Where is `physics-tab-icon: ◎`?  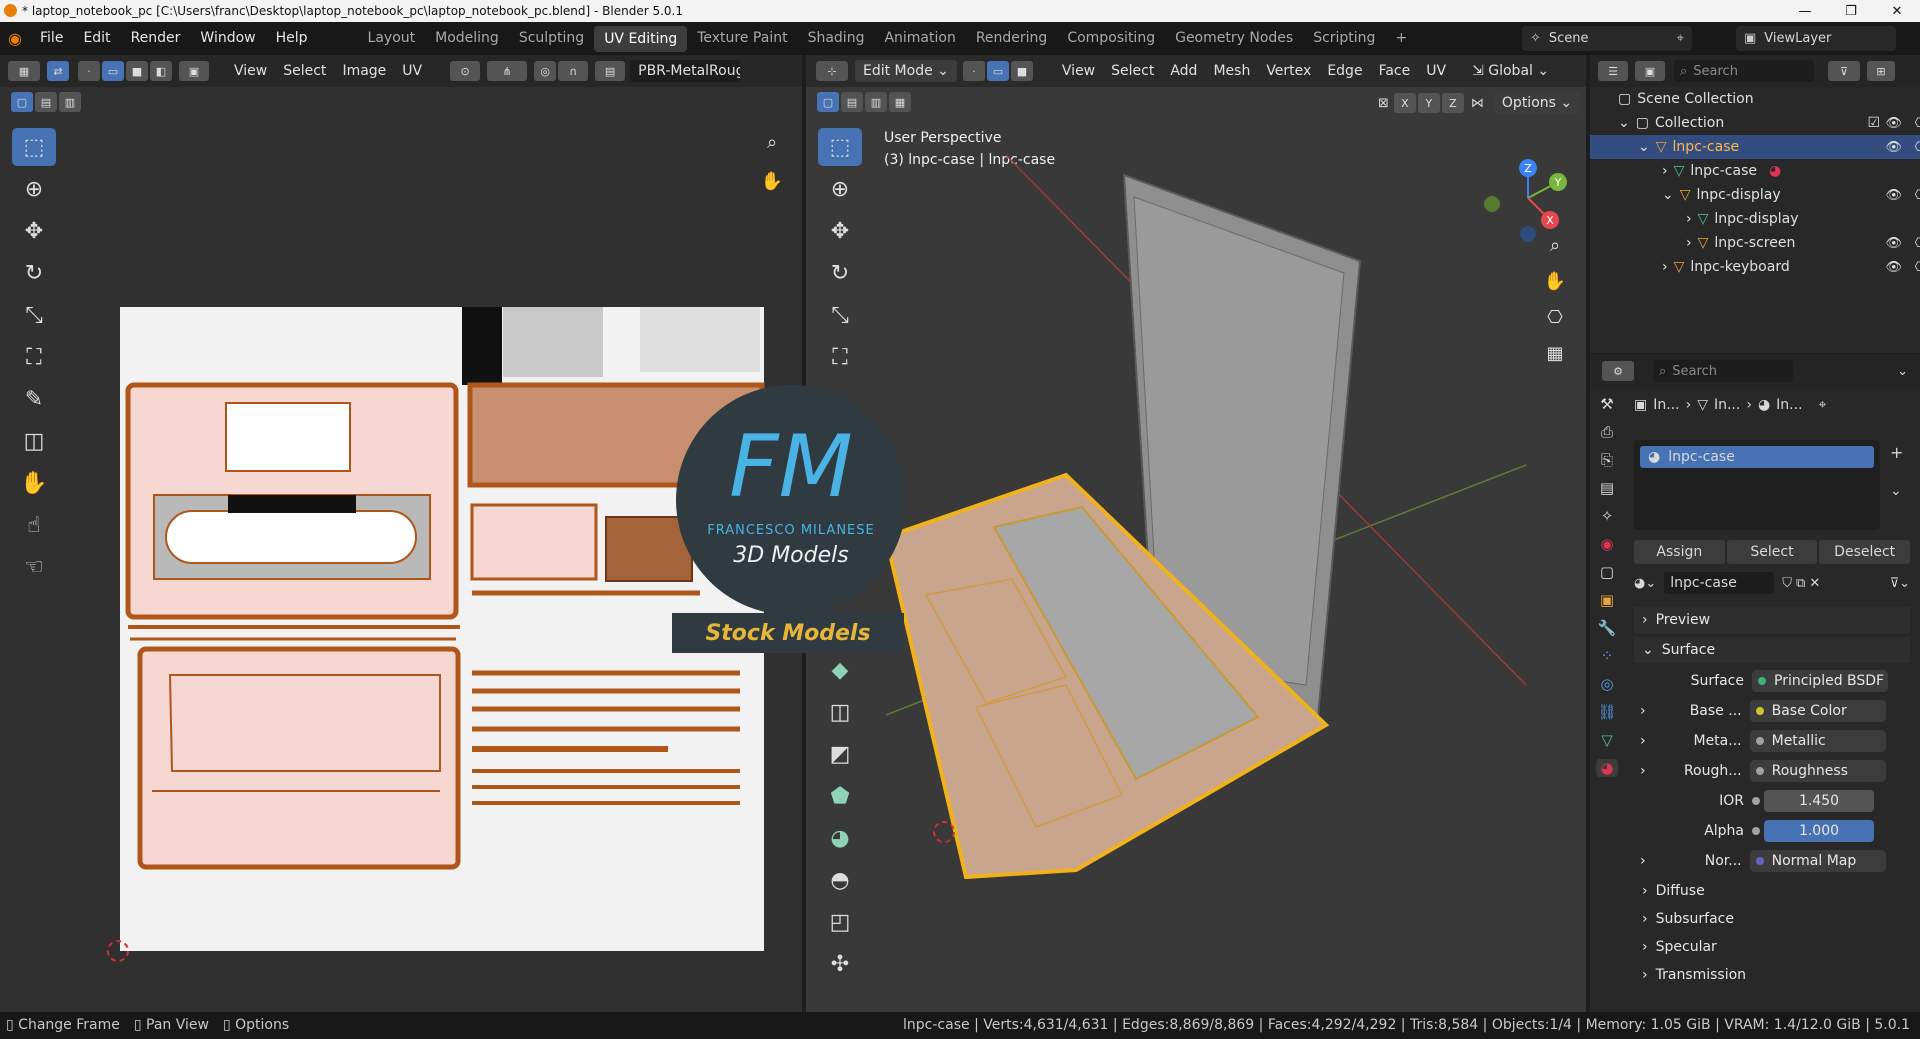
physics-tab-icon: ◎ is located at coordinates (1606, 684).